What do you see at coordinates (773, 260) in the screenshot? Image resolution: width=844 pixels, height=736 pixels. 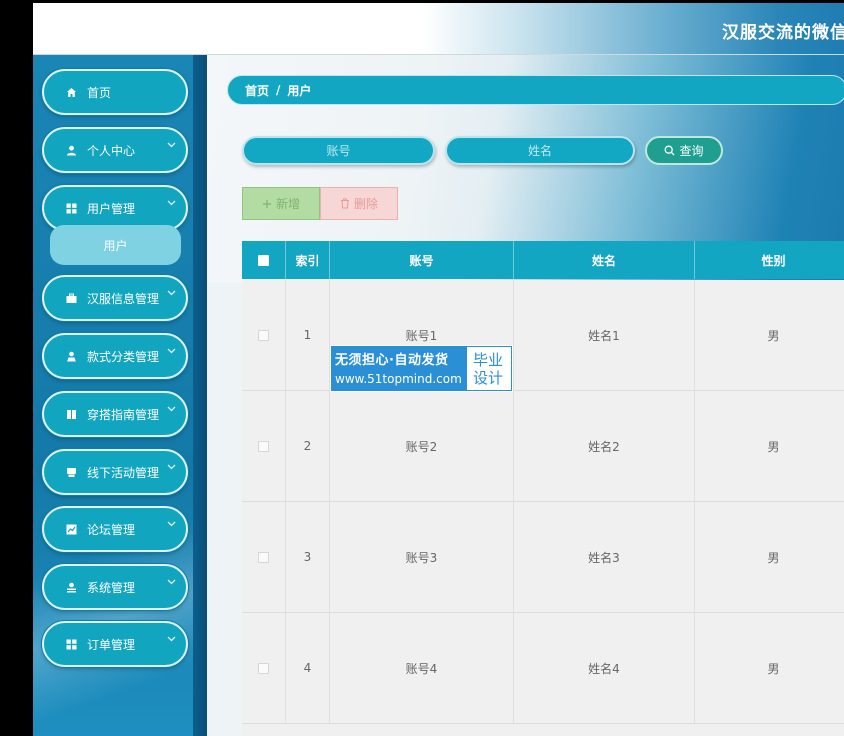 I see `header-gender: 性别` at bounding box center [773, 260].